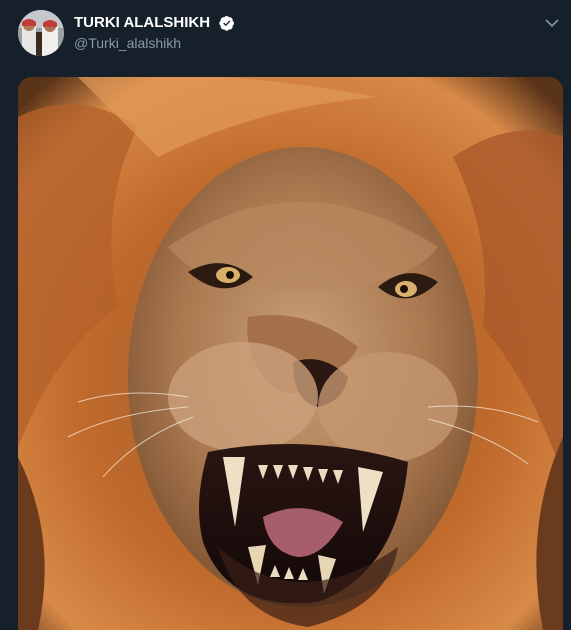 This screenshot has width=571, height=630. Describe the element at coordinates (552, 23) in the screenshot. I see `chevron-down-icon` at that location.